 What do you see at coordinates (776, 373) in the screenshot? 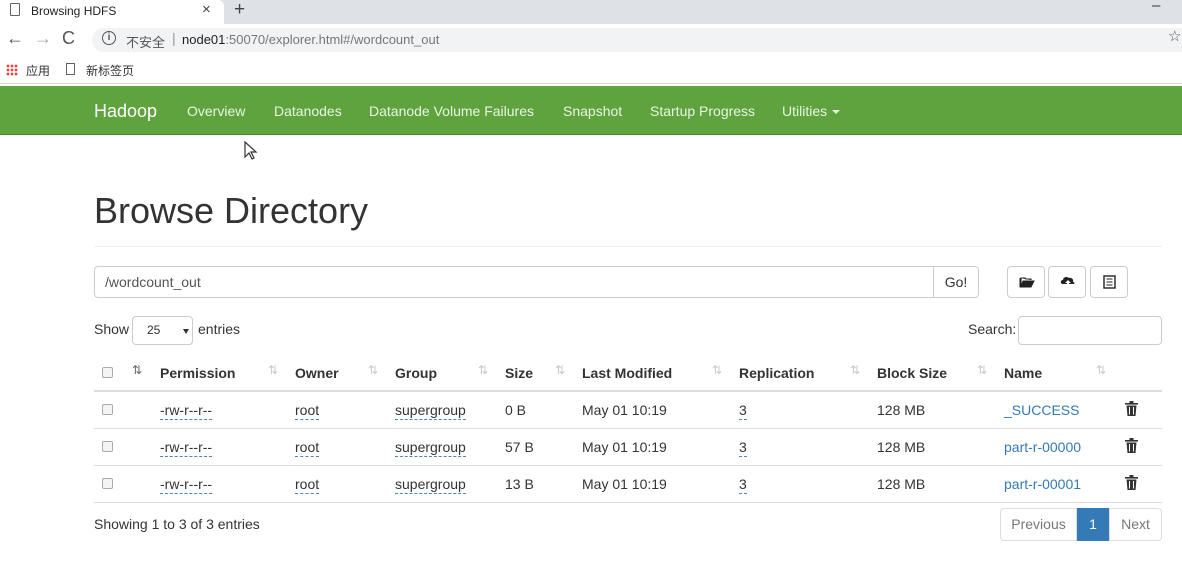
I see `col-replication: Replication` at bounding box center [776, 373].